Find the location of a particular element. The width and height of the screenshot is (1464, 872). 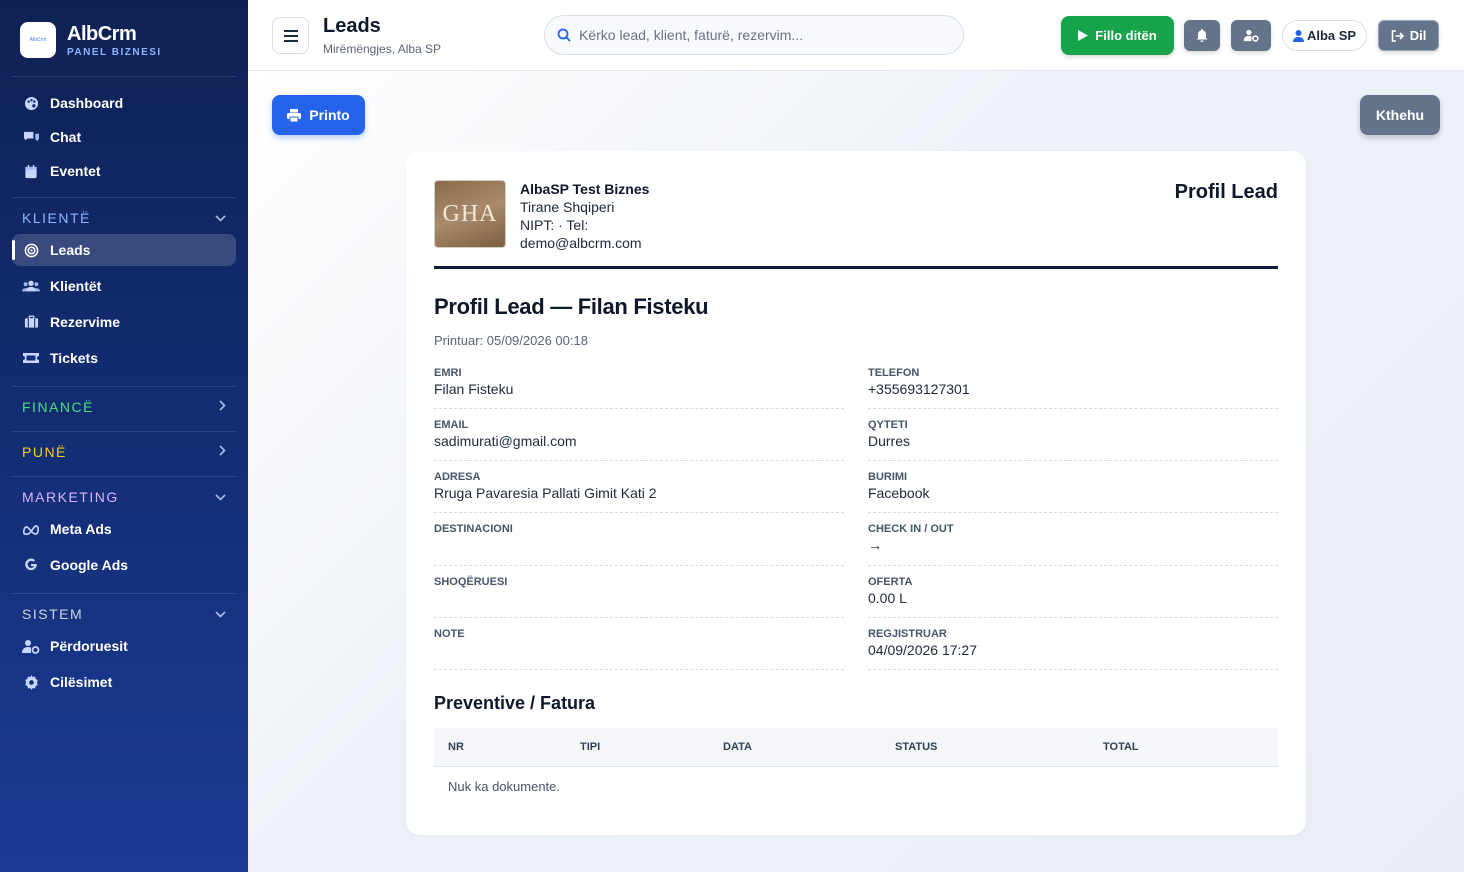

gear-icon is located at coordinates (31, 682).